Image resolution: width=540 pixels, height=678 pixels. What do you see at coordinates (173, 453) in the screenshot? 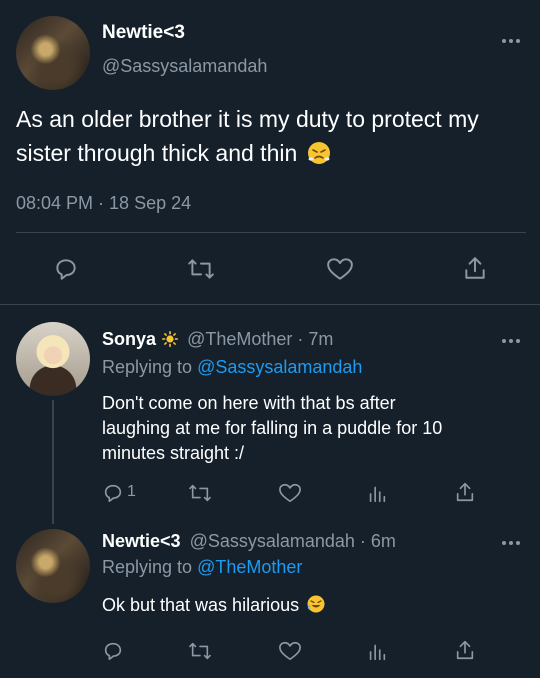
I see `reply-line: minutes straight :/` at bounding box center [173, 453].